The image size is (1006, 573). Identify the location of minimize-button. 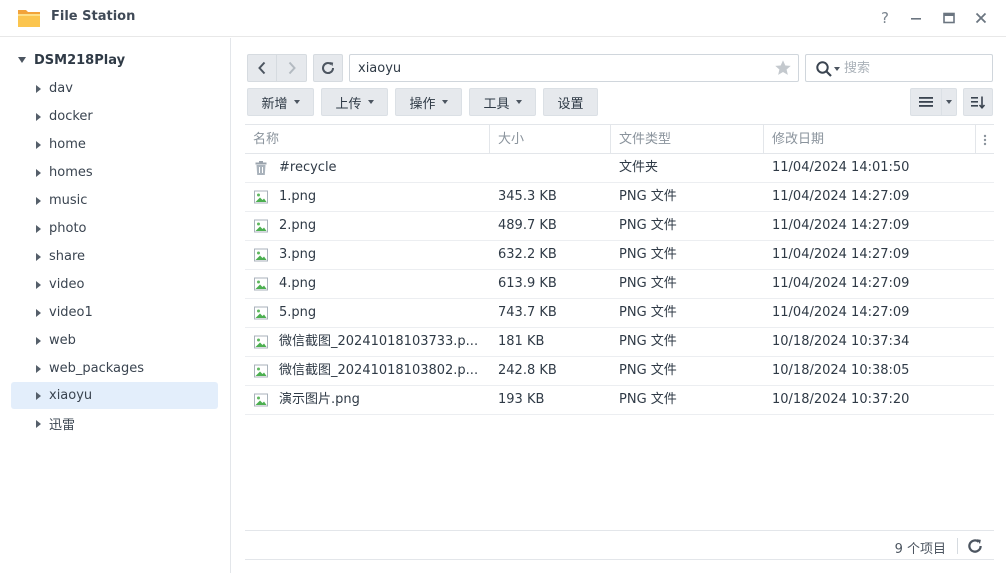
(916, 18).